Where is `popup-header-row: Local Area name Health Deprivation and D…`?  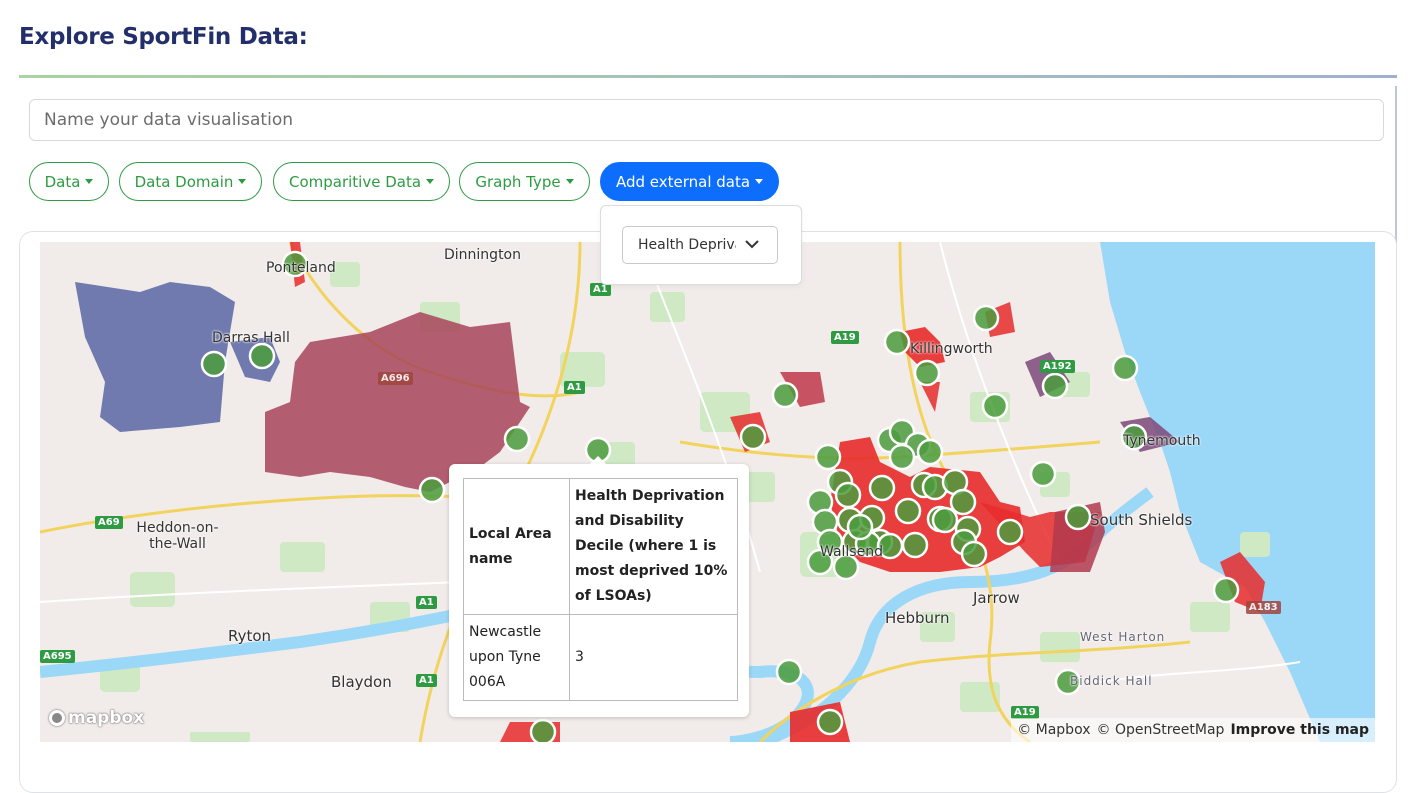
popup-header-row: Local Area name Health Deprivation and D… is located at coordinates (600, 546).